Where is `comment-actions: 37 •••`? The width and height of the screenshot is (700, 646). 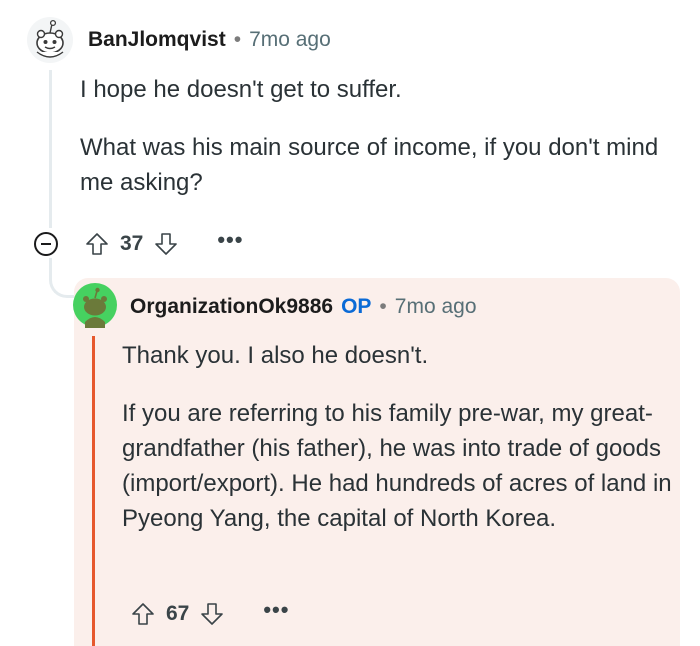 comment-actions: 37 ••• is located at coordinates (138, 244).